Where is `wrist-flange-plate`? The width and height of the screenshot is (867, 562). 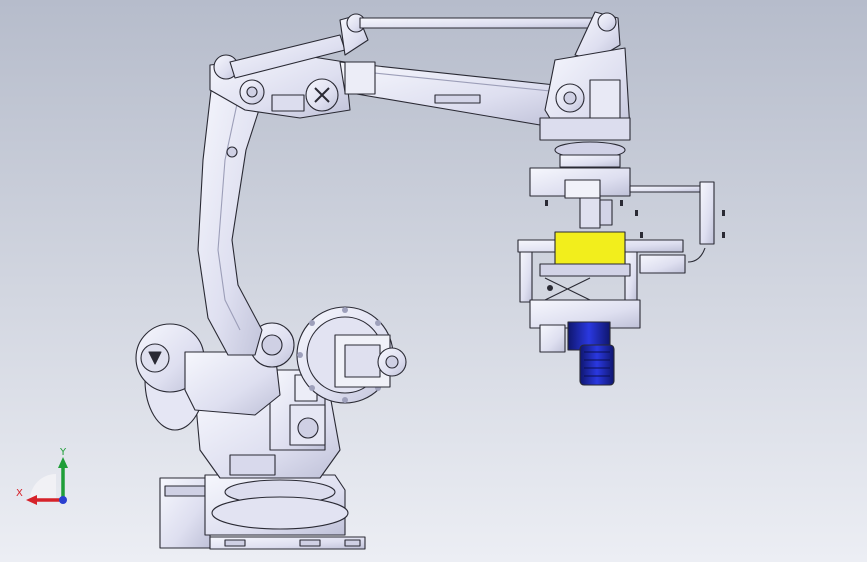
wrist-flange-plate is located at coordinates (585, 129).